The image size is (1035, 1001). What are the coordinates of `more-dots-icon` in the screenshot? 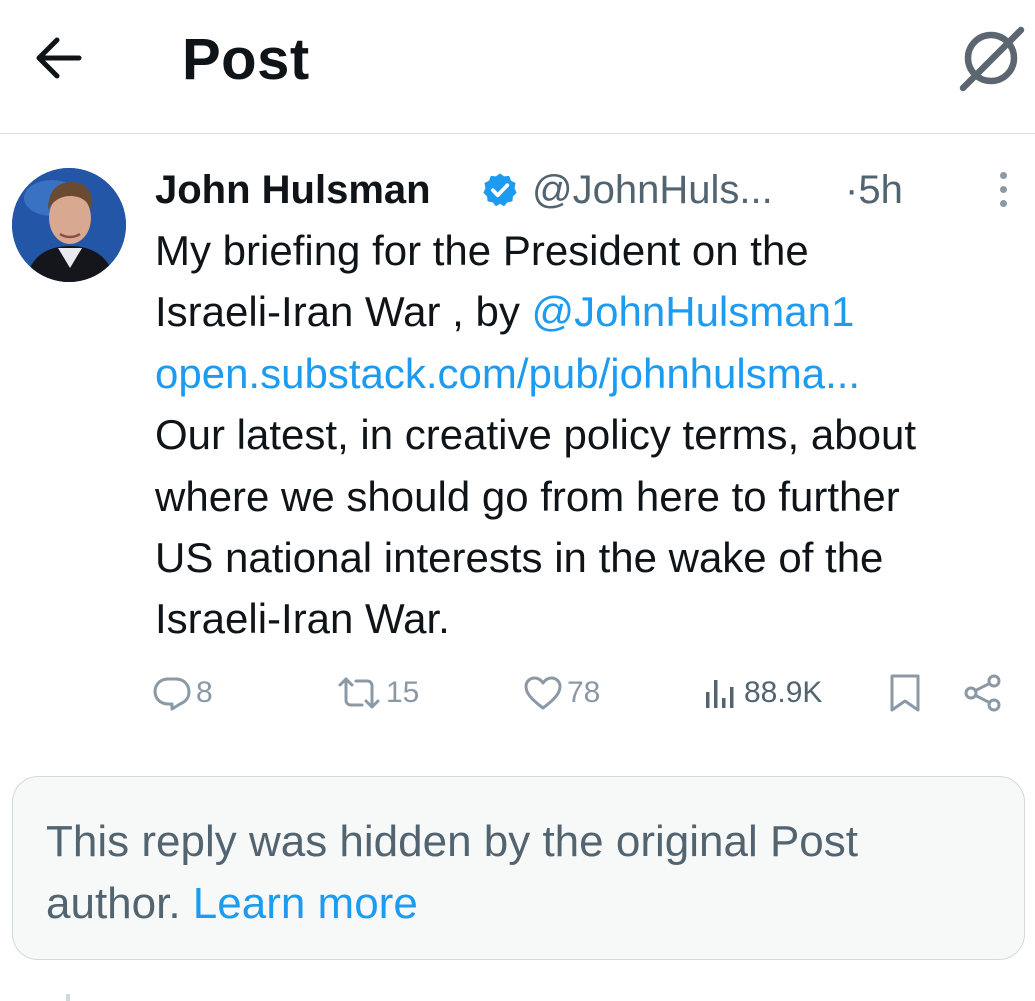 It's located at (1003, 175).